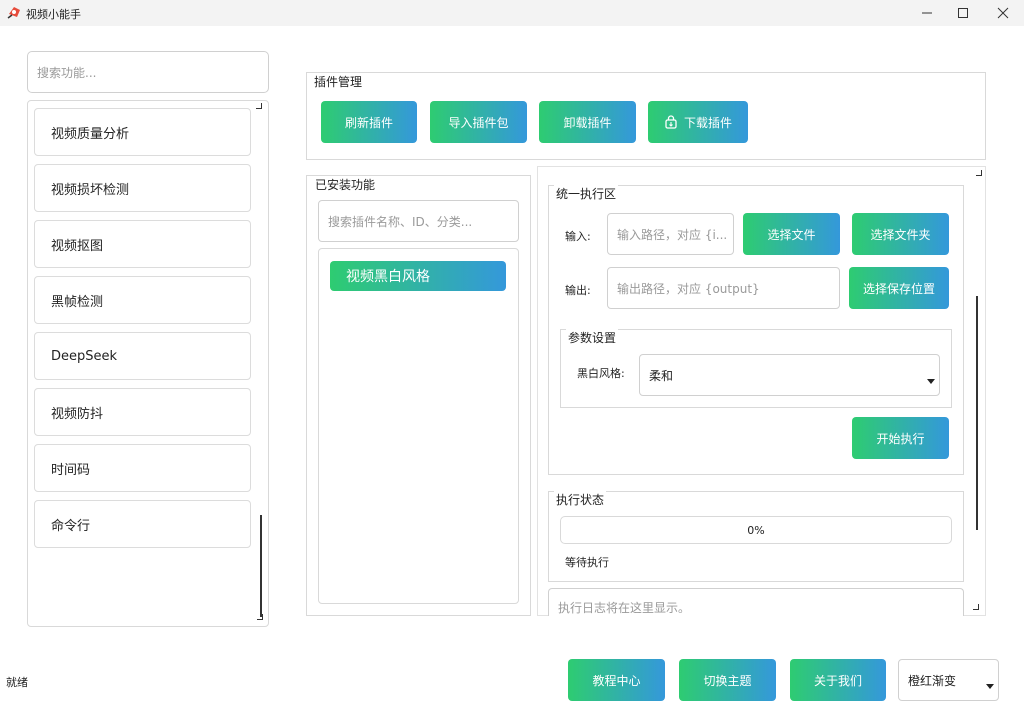 This screenshot has width=1024, height=707. I want to click on bw-style-select: 柔和, so click(789, 375).